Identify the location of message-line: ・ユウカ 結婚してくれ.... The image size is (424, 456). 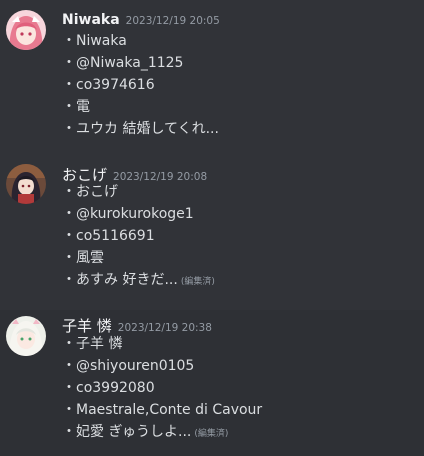
(140, 129).